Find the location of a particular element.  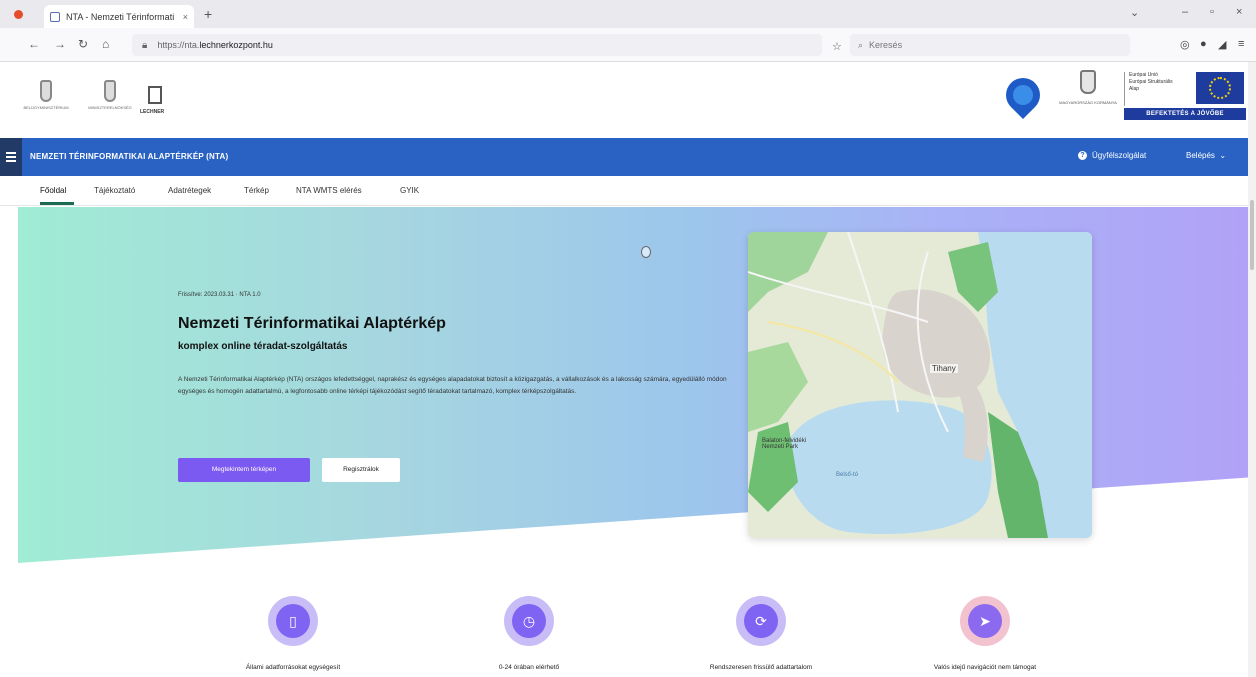

feature-item: ▯ Állami adatforrásokat egységesít is located at coordinates (293, 633).